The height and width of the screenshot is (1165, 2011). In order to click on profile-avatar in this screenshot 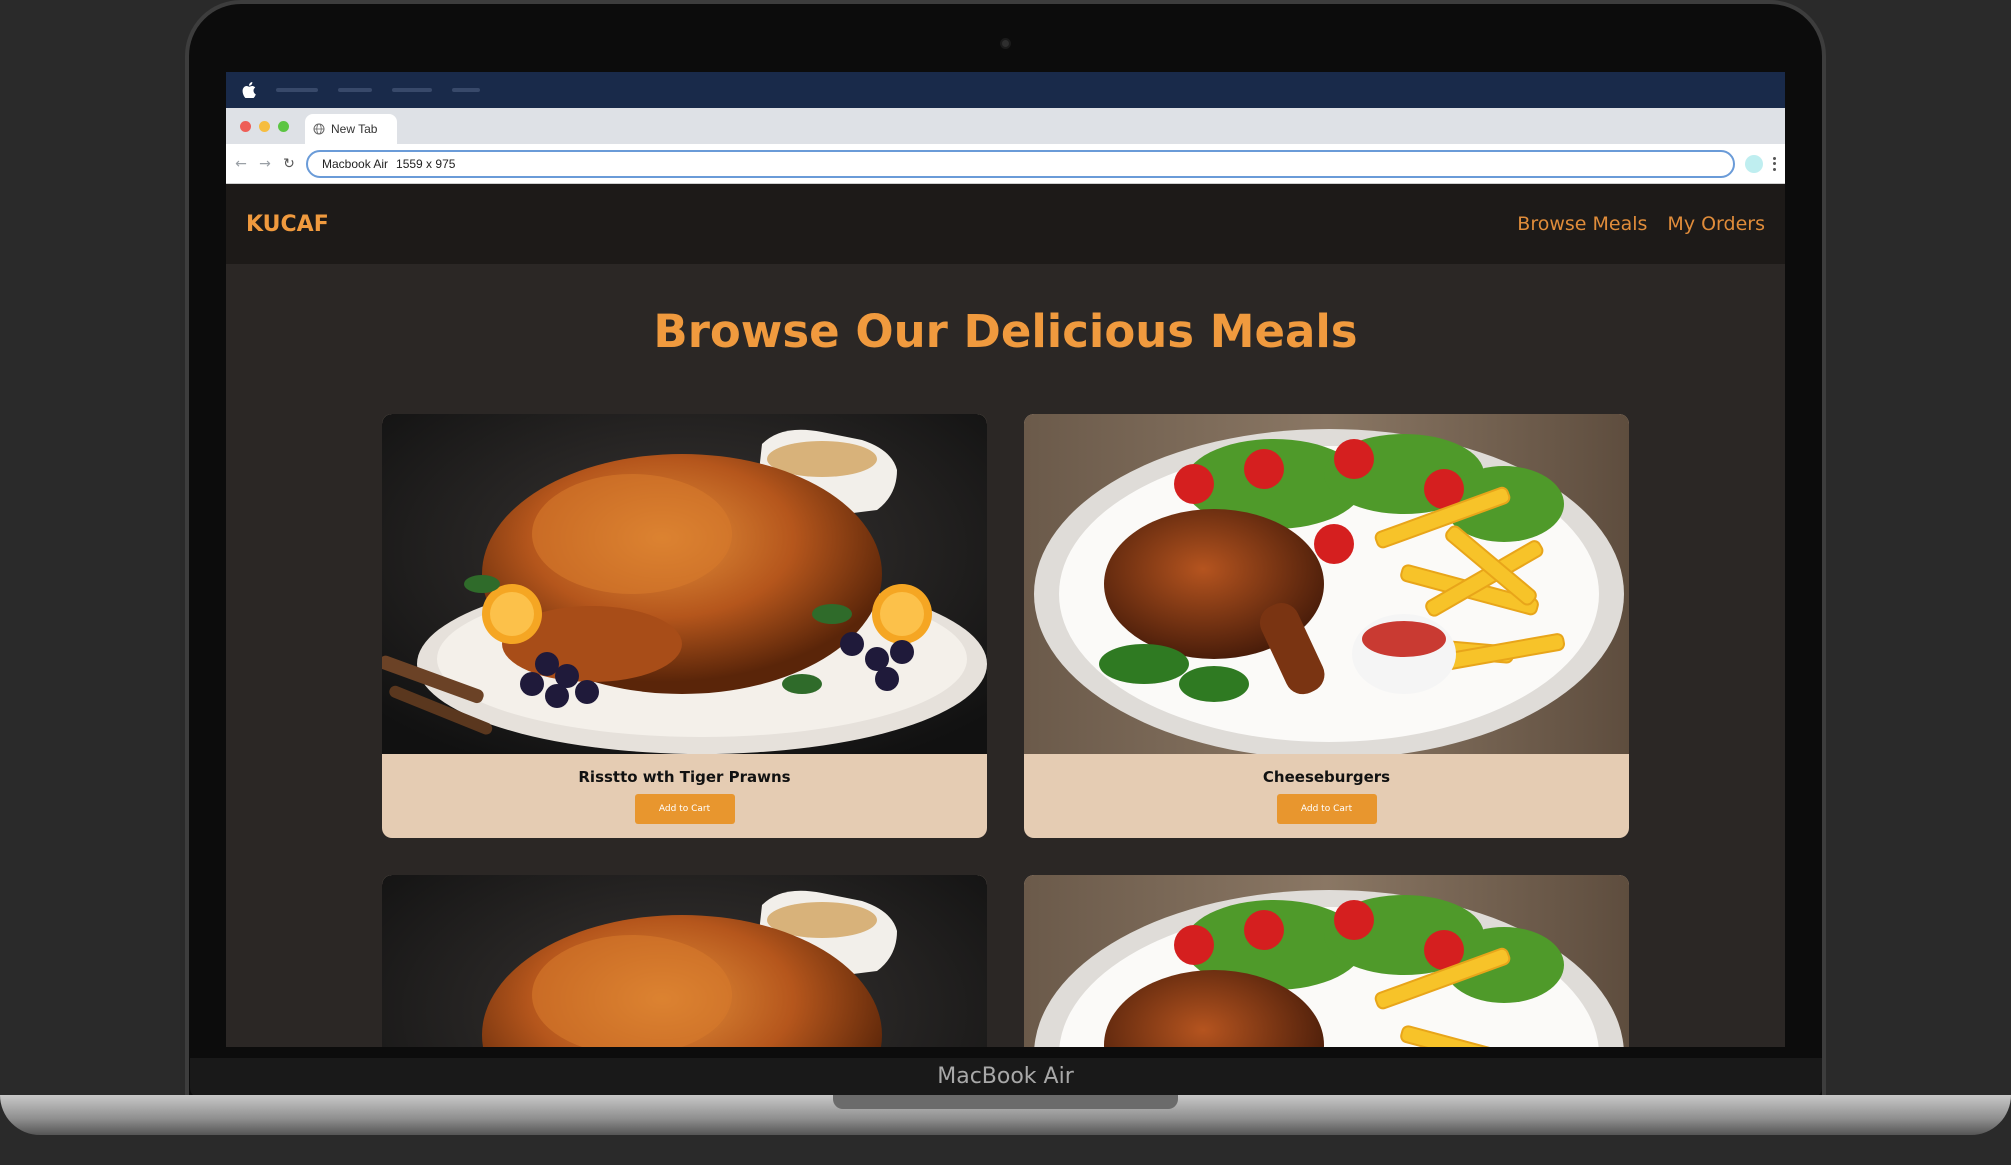, I will do `click(1754, 163)`.